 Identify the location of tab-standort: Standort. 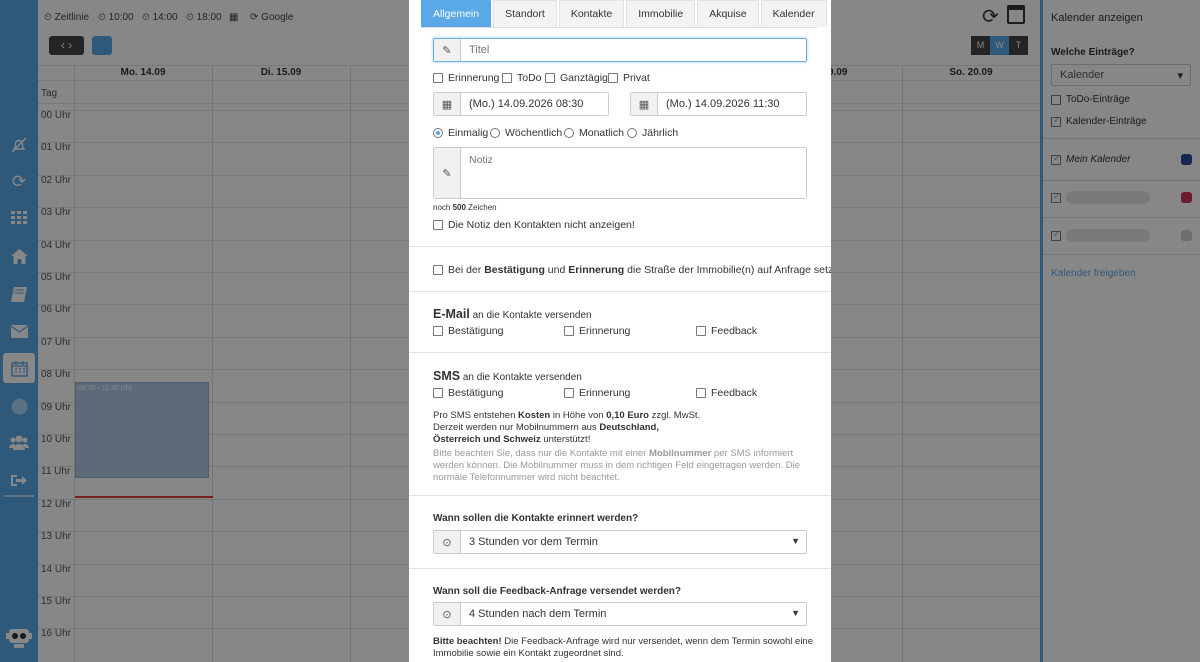
(525, 13).